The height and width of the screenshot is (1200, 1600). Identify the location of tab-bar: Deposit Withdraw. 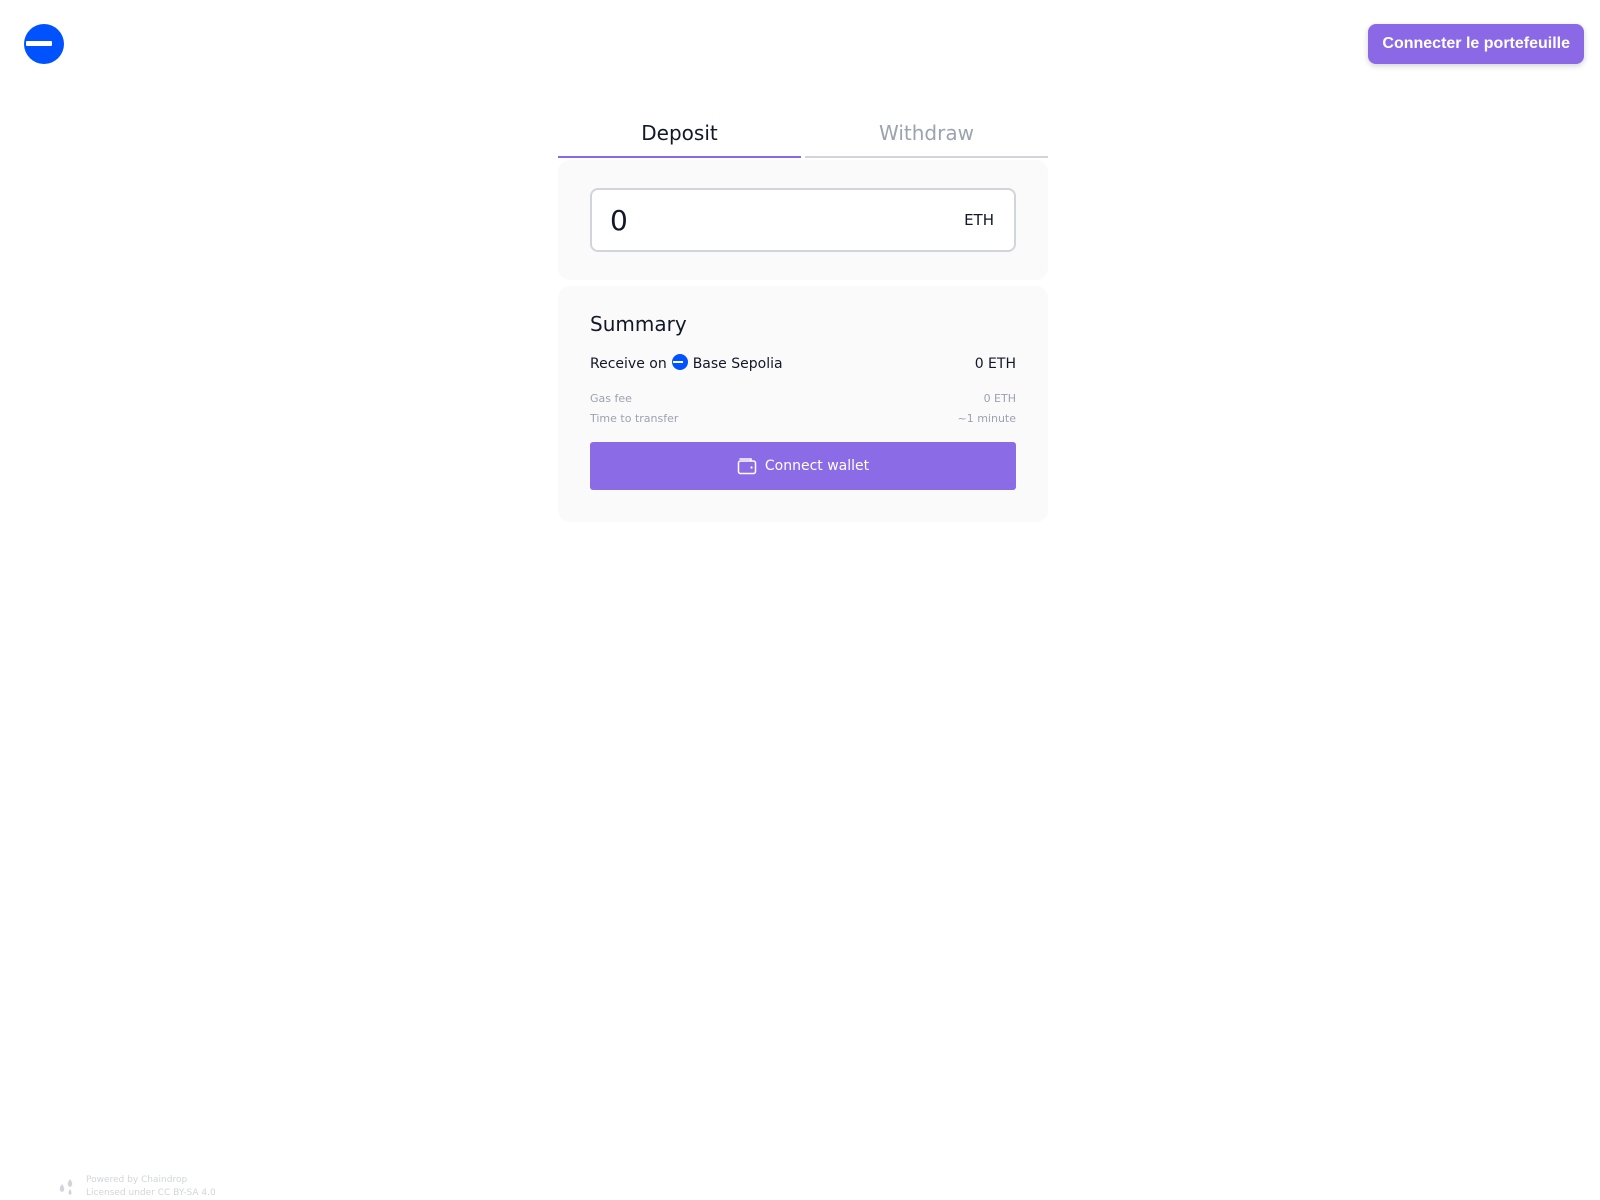
(803, 138).